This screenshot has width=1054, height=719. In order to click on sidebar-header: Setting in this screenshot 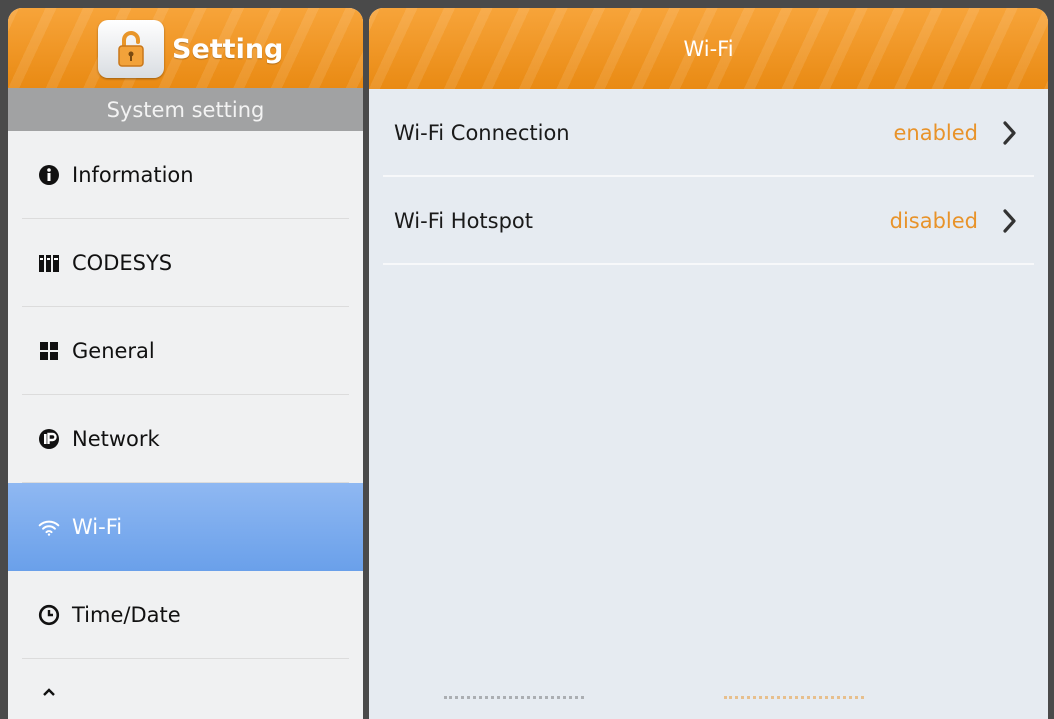, I will do `click(185, 48)`.